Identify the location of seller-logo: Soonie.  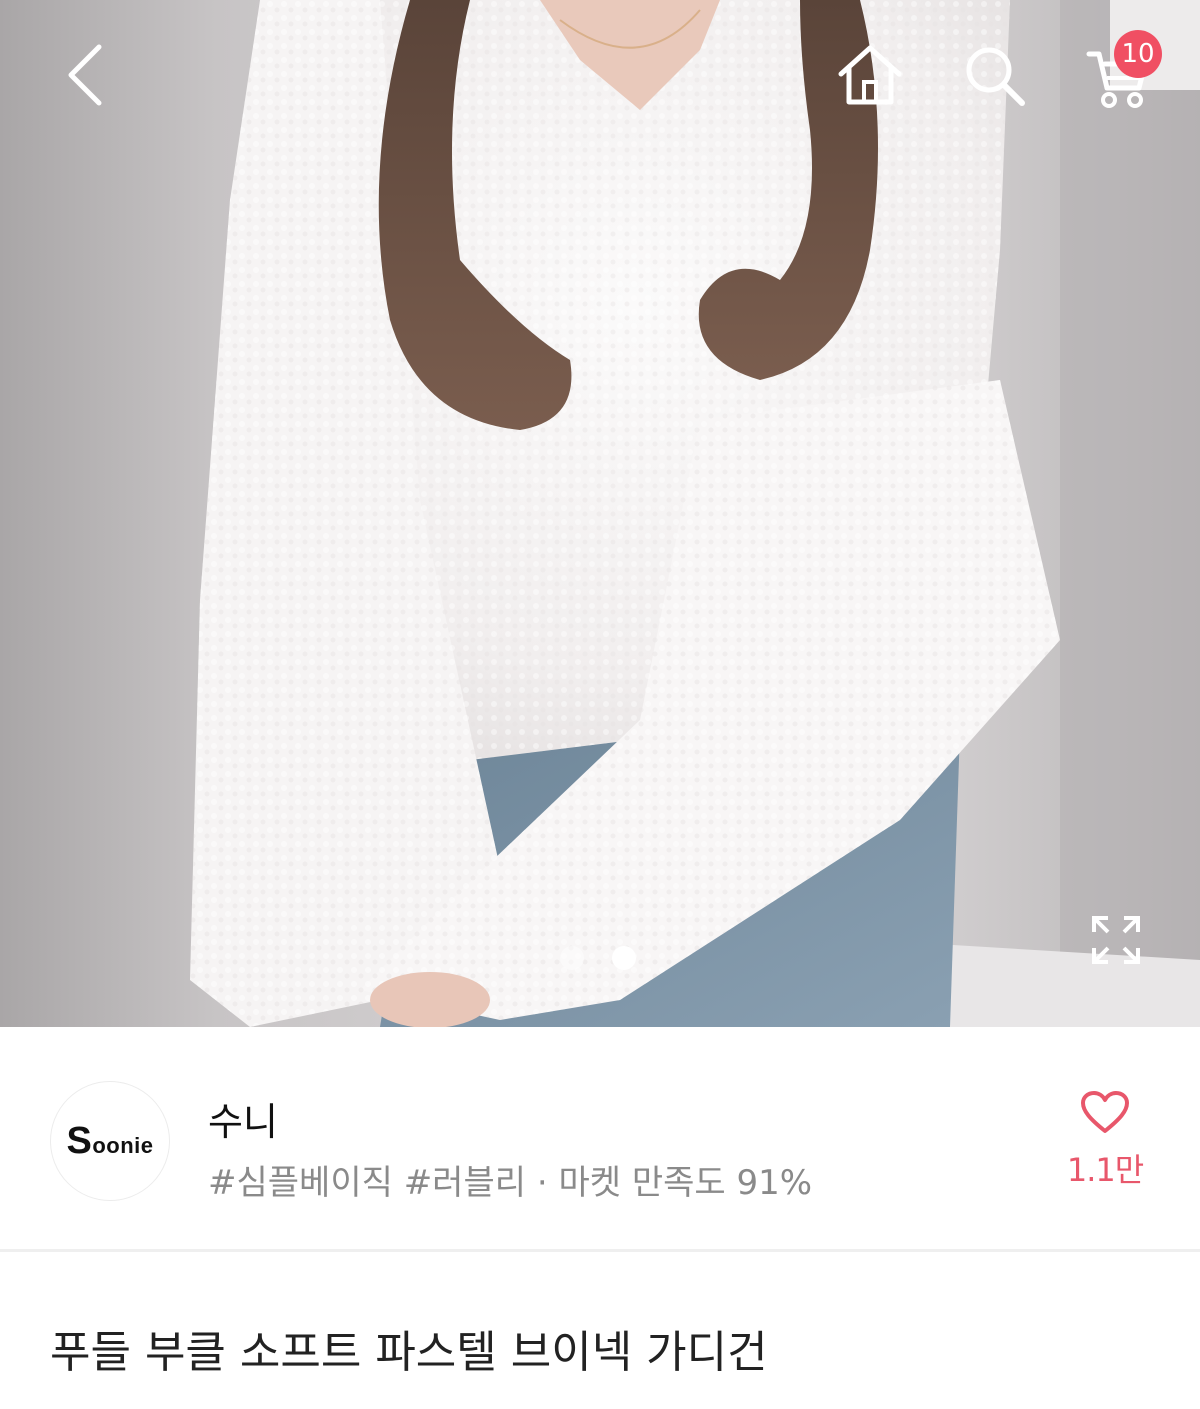
(110, 1141).